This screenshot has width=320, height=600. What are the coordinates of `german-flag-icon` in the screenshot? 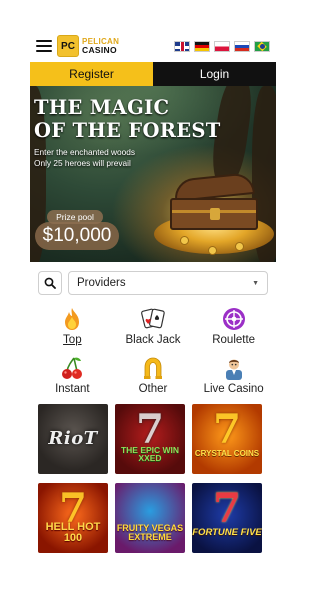 It's located at (202, 46).